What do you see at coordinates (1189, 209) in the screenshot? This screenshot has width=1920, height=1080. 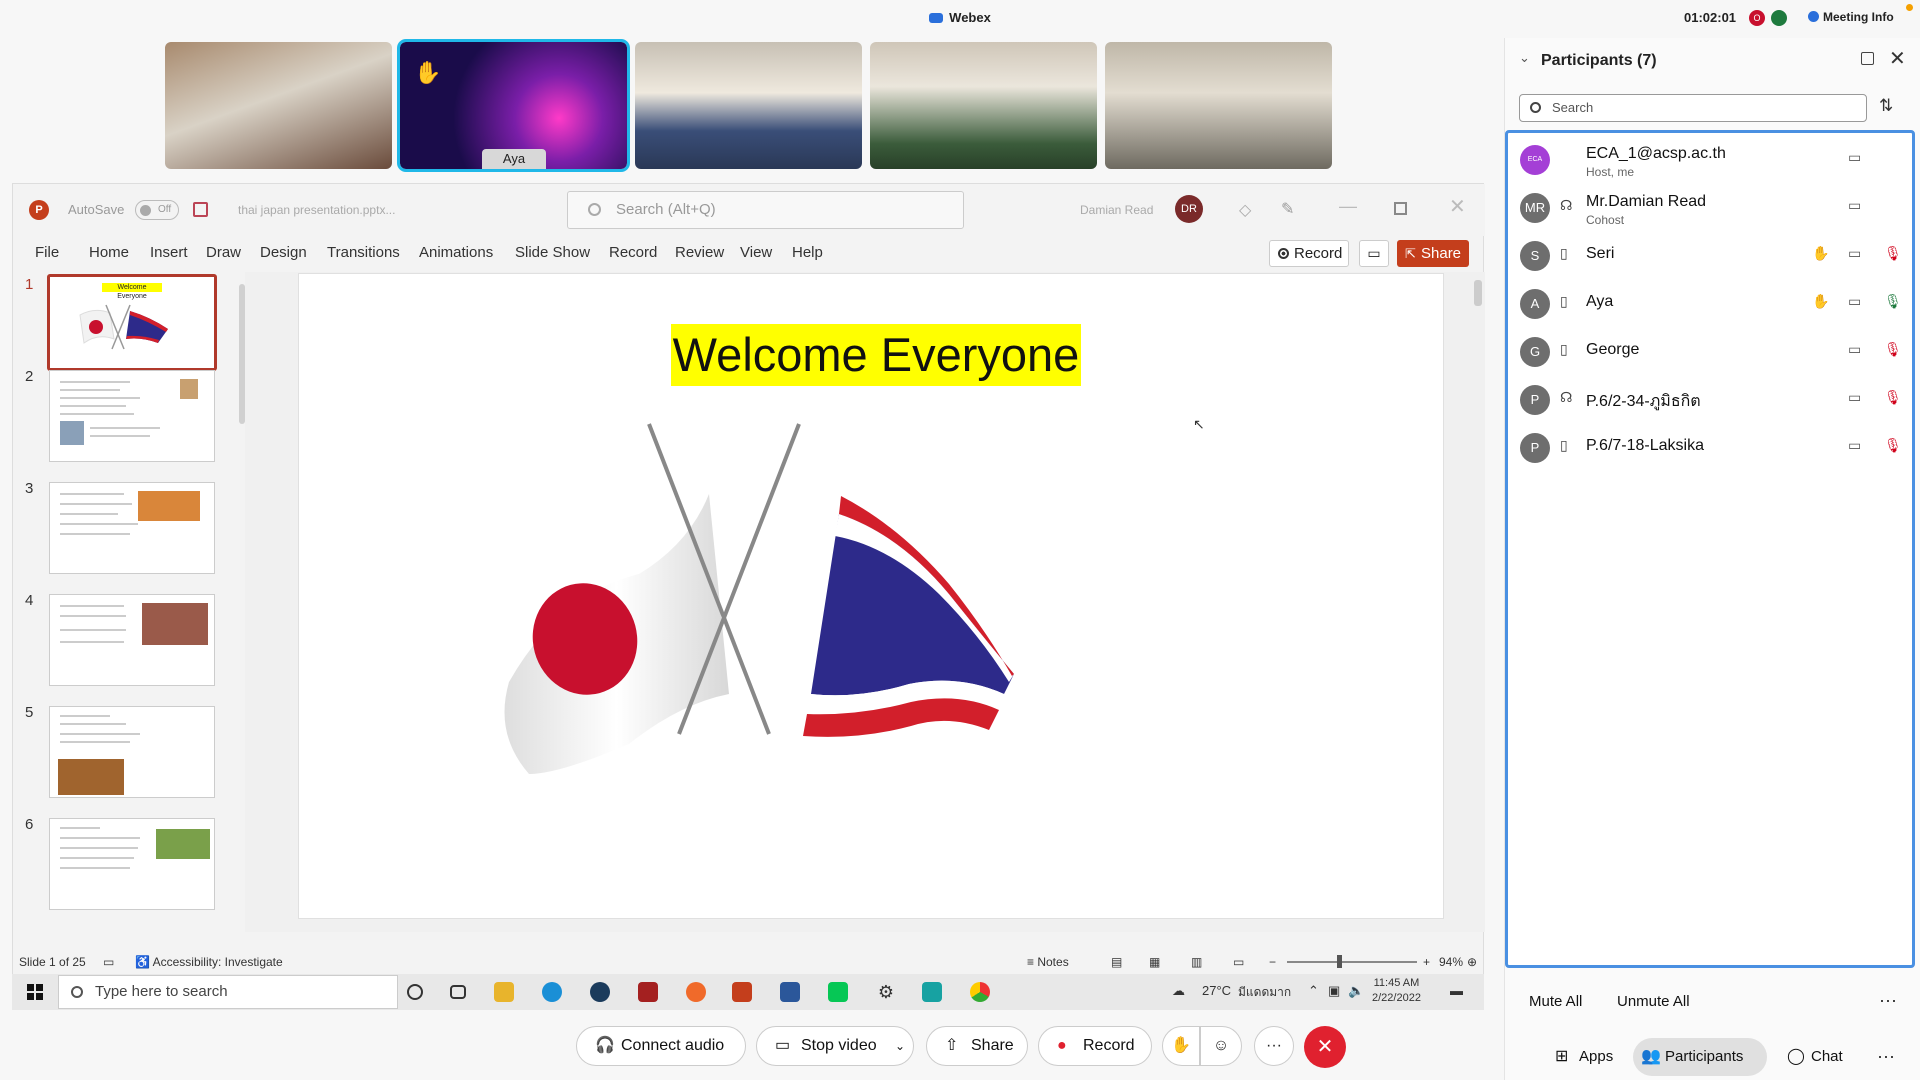 I see `user-avatar: DR` at bounding box center [1189, 209].